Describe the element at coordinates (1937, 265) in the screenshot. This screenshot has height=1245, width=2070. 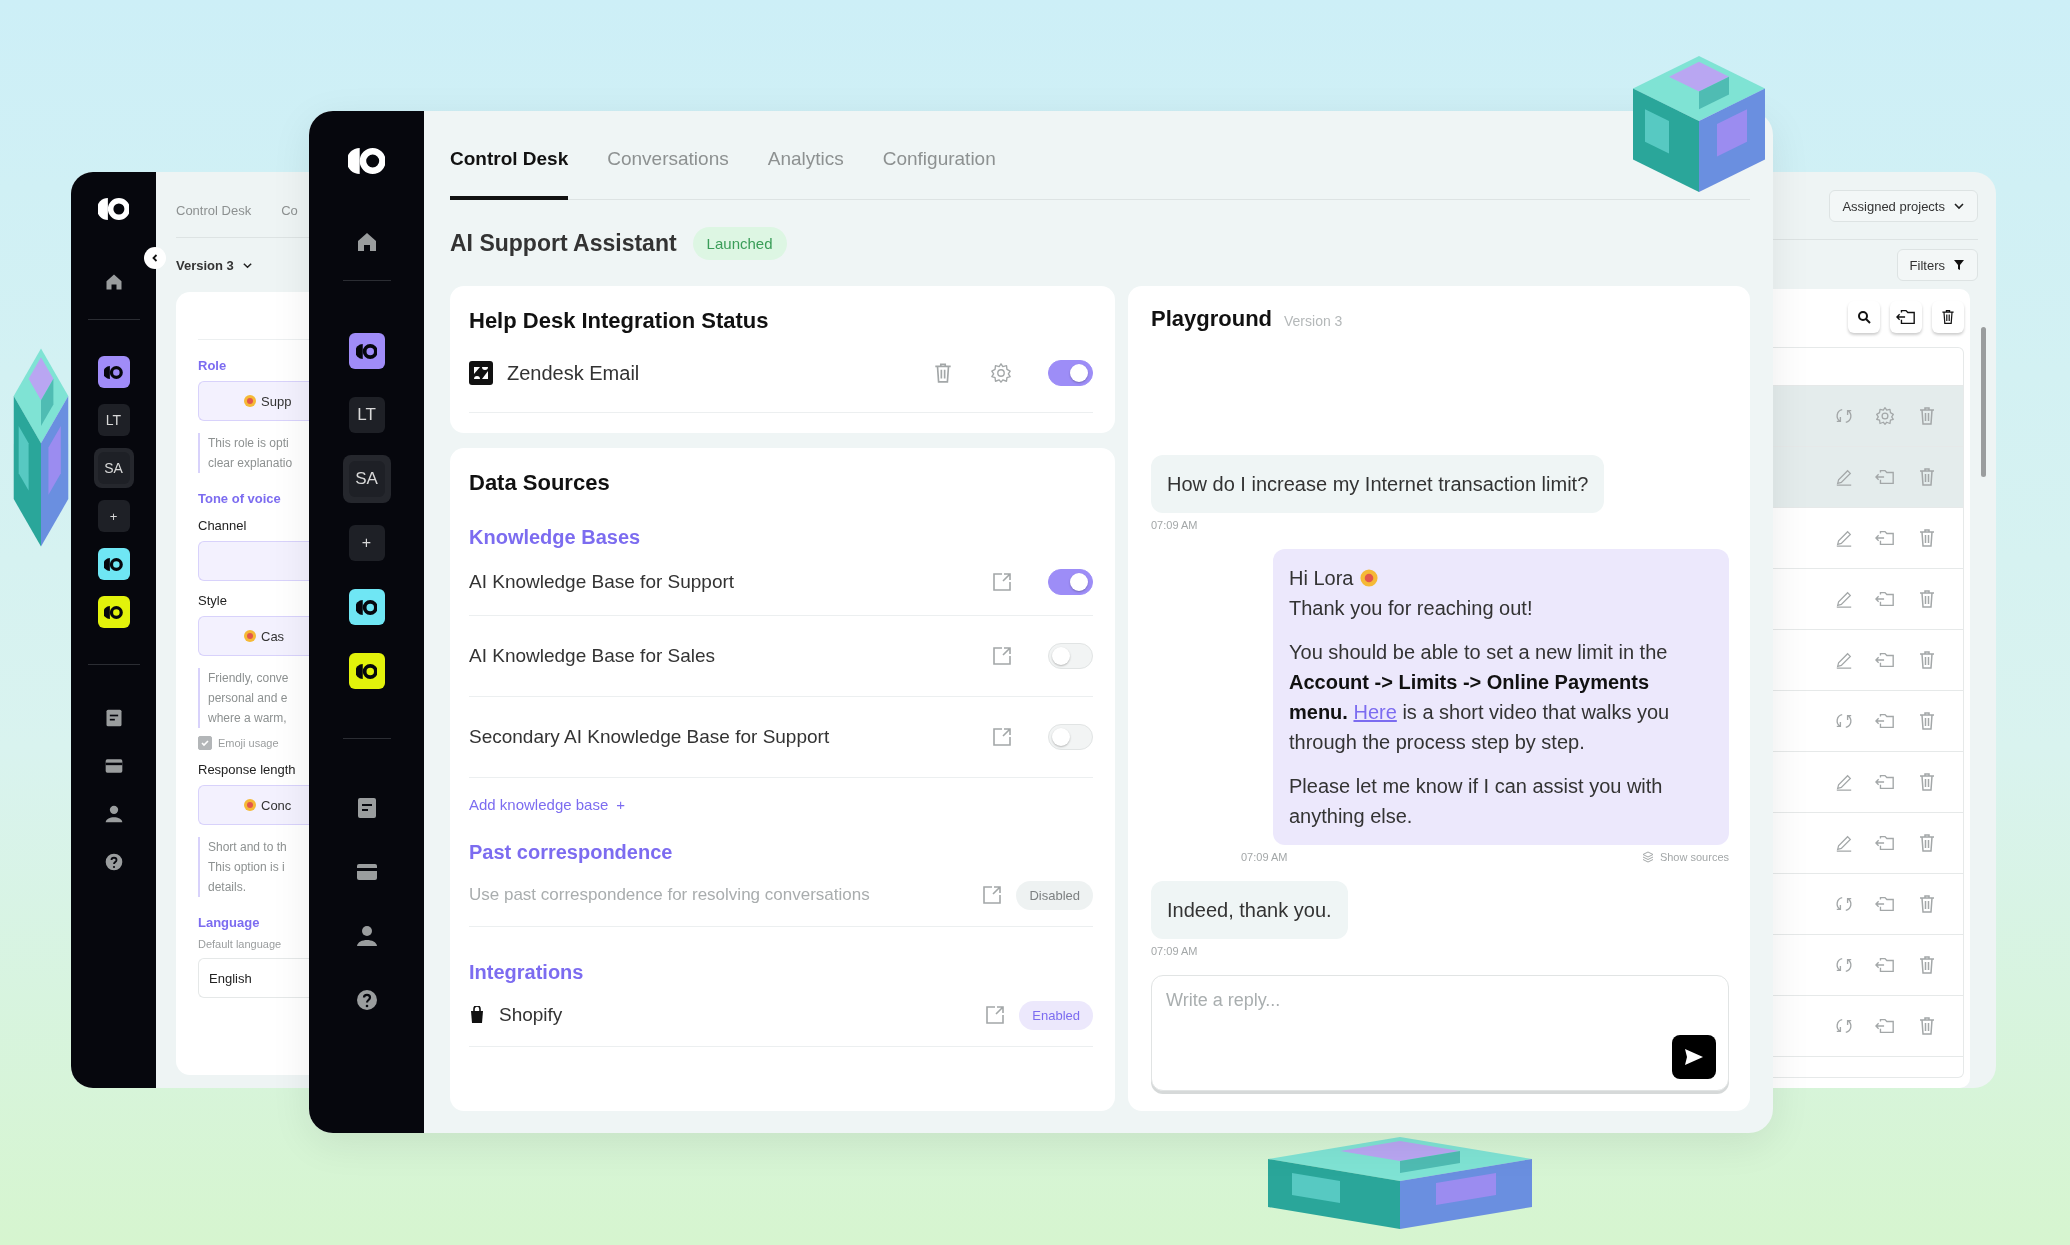
I see `filters-button: Filters` at that location.